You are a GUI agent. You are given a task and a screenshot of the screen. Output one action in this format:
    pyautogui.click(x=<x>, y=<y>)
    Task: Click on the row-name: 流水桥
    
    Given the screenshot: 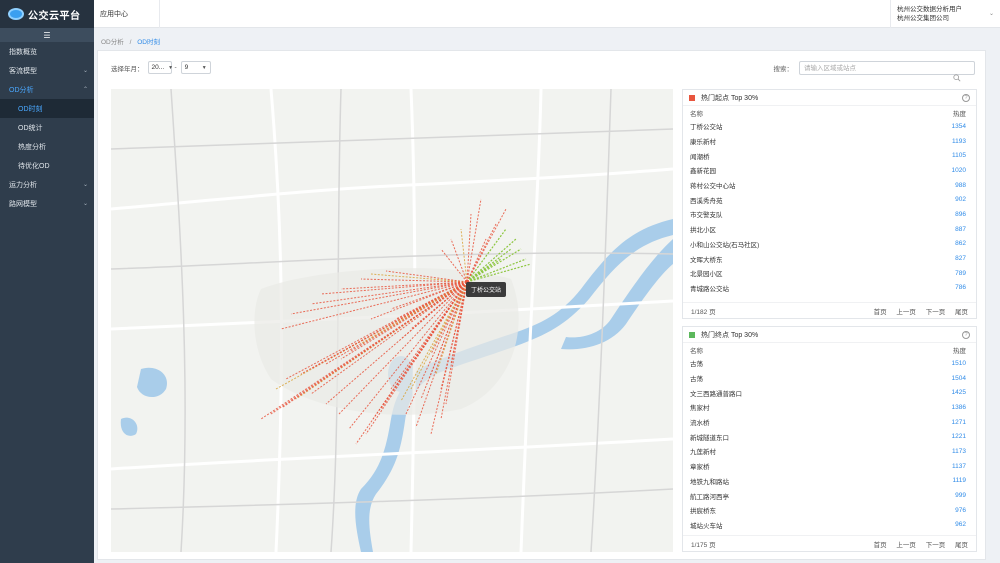 What is the action you would take?
    pyautogui.click(x=700, y=424)
    